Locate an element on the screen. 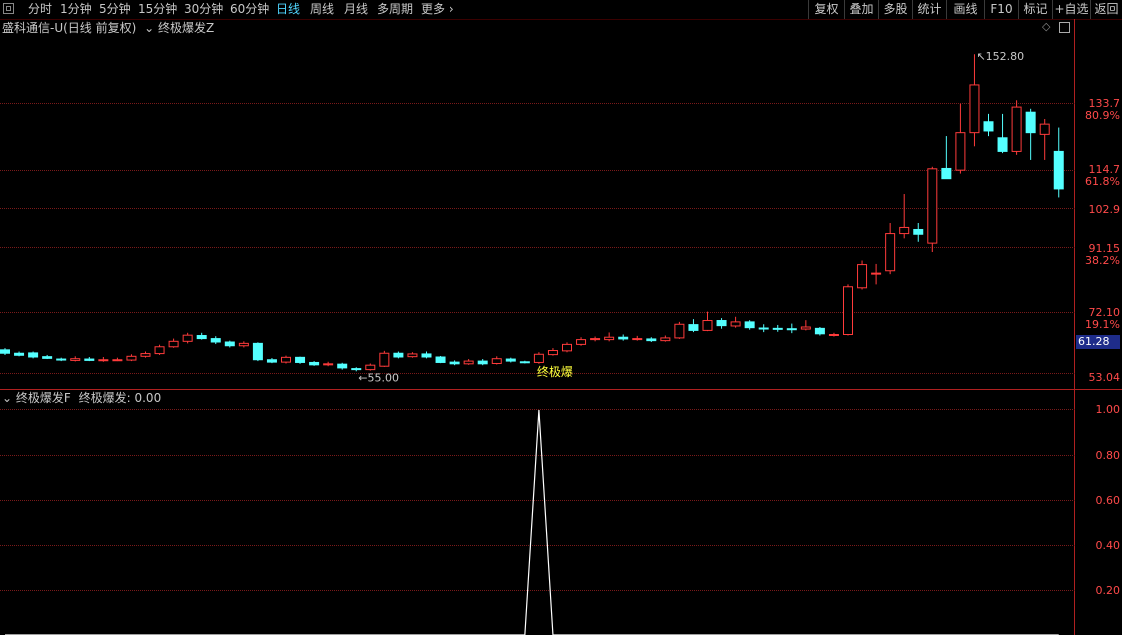  sub-axis-label: 1.00 is located at coordinates (1108, 409).